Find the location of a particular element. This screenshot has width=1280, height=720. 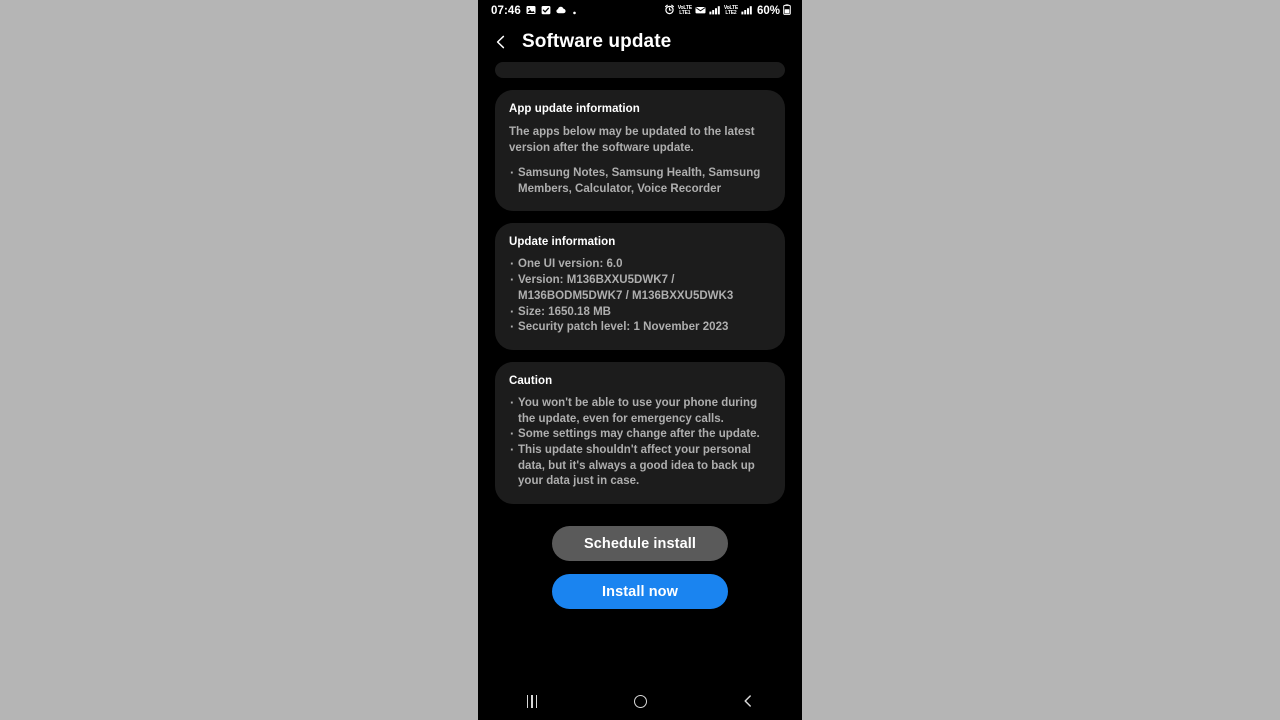

volte-lte1-icon: VoLTE LTE1 is located at coordinates (685, 11).